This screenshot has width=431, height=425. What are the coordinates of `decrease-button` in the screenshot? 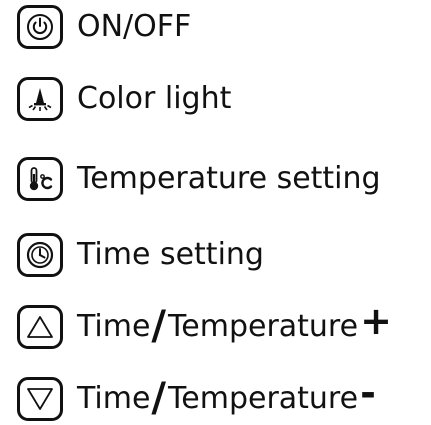 It's located at (40, 399).